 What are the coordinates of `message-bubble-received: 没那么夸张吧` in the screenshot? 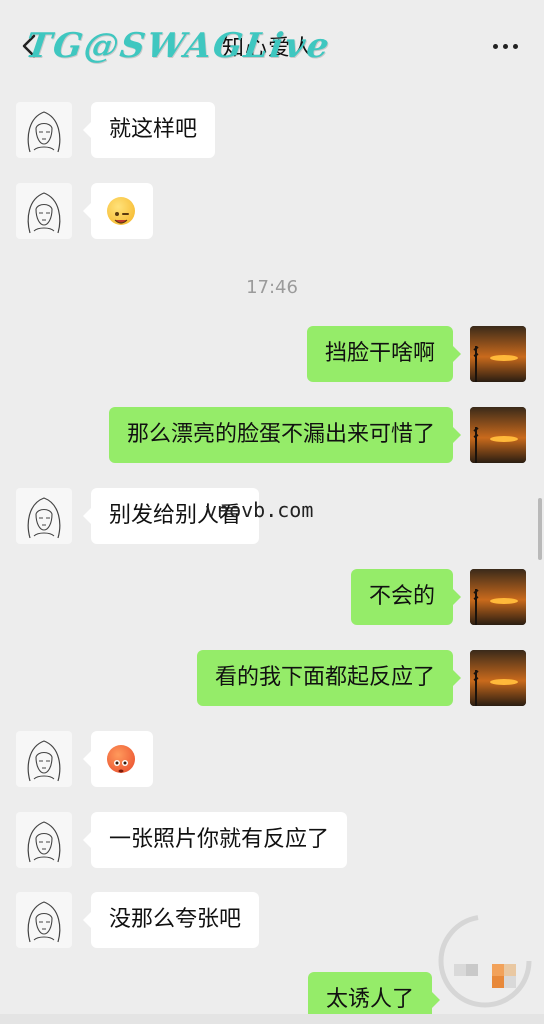 It's located at (171, 920).